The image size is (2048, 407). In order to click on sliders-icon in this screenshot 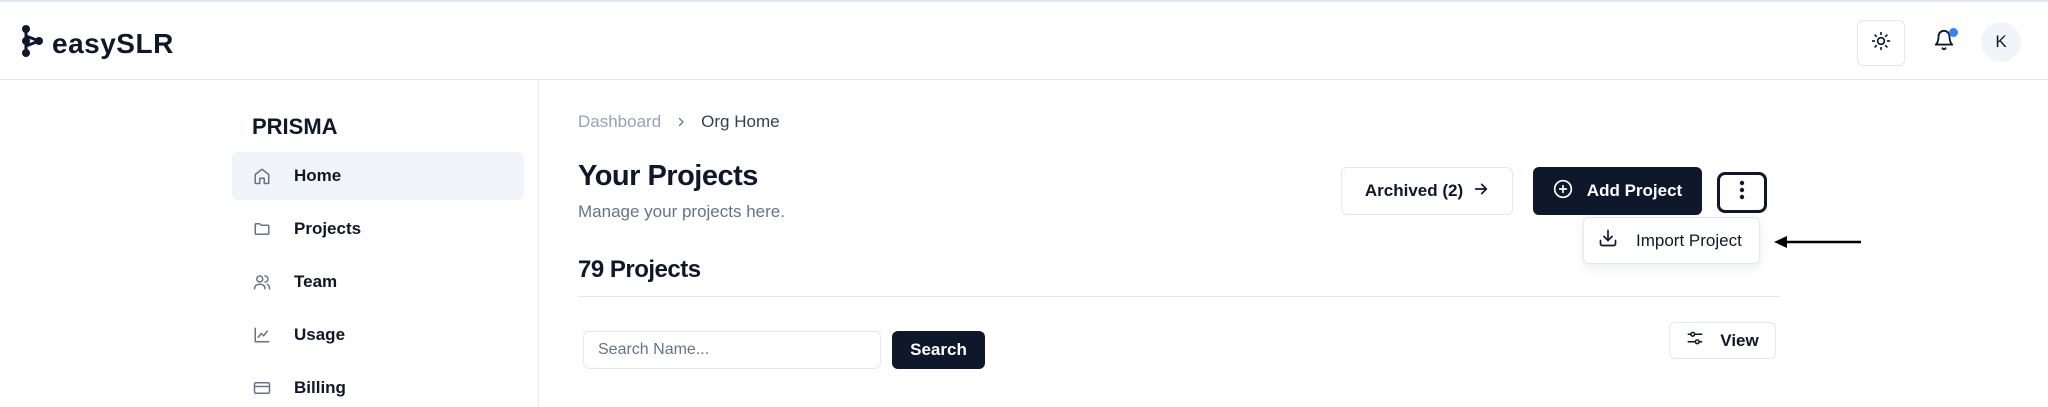, I will do `click(1695, 340)`.